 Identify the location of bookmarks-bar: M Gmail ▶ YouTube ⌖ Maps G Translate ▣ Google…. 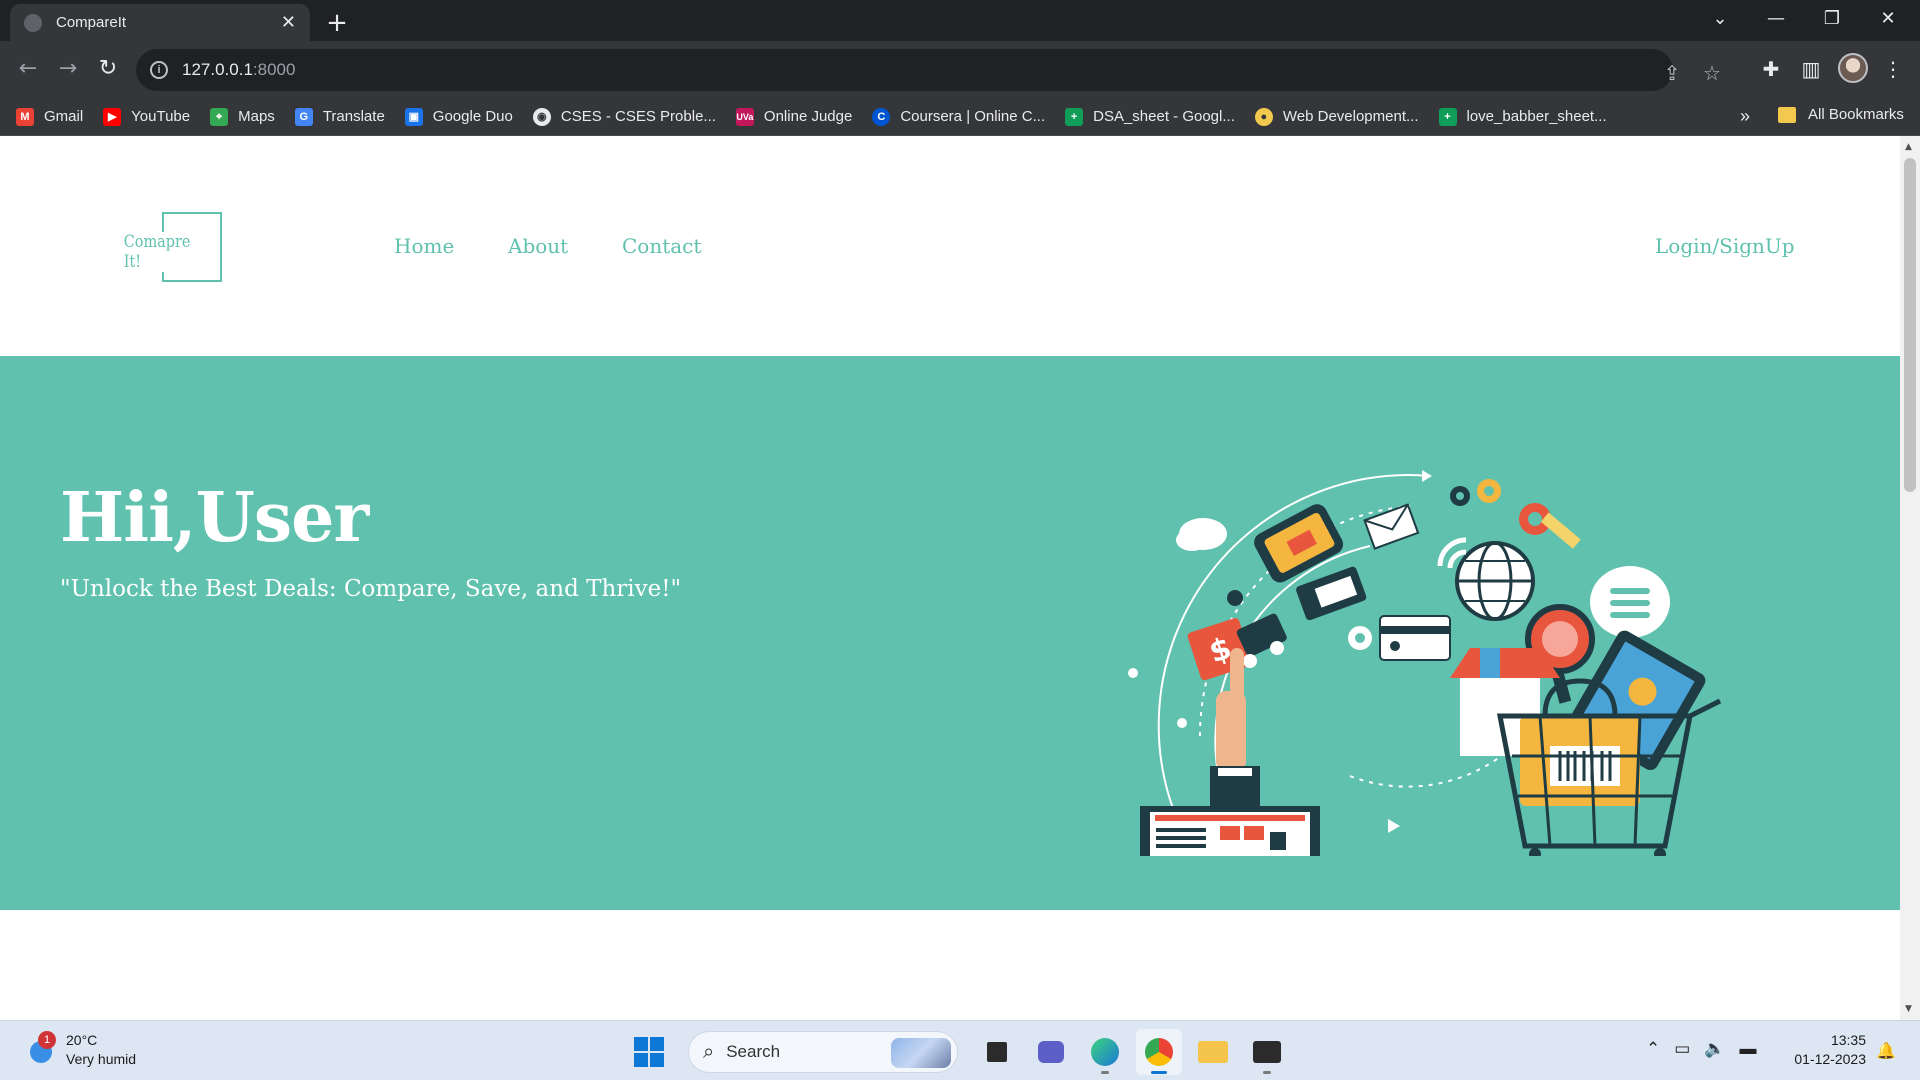
(960, 117).